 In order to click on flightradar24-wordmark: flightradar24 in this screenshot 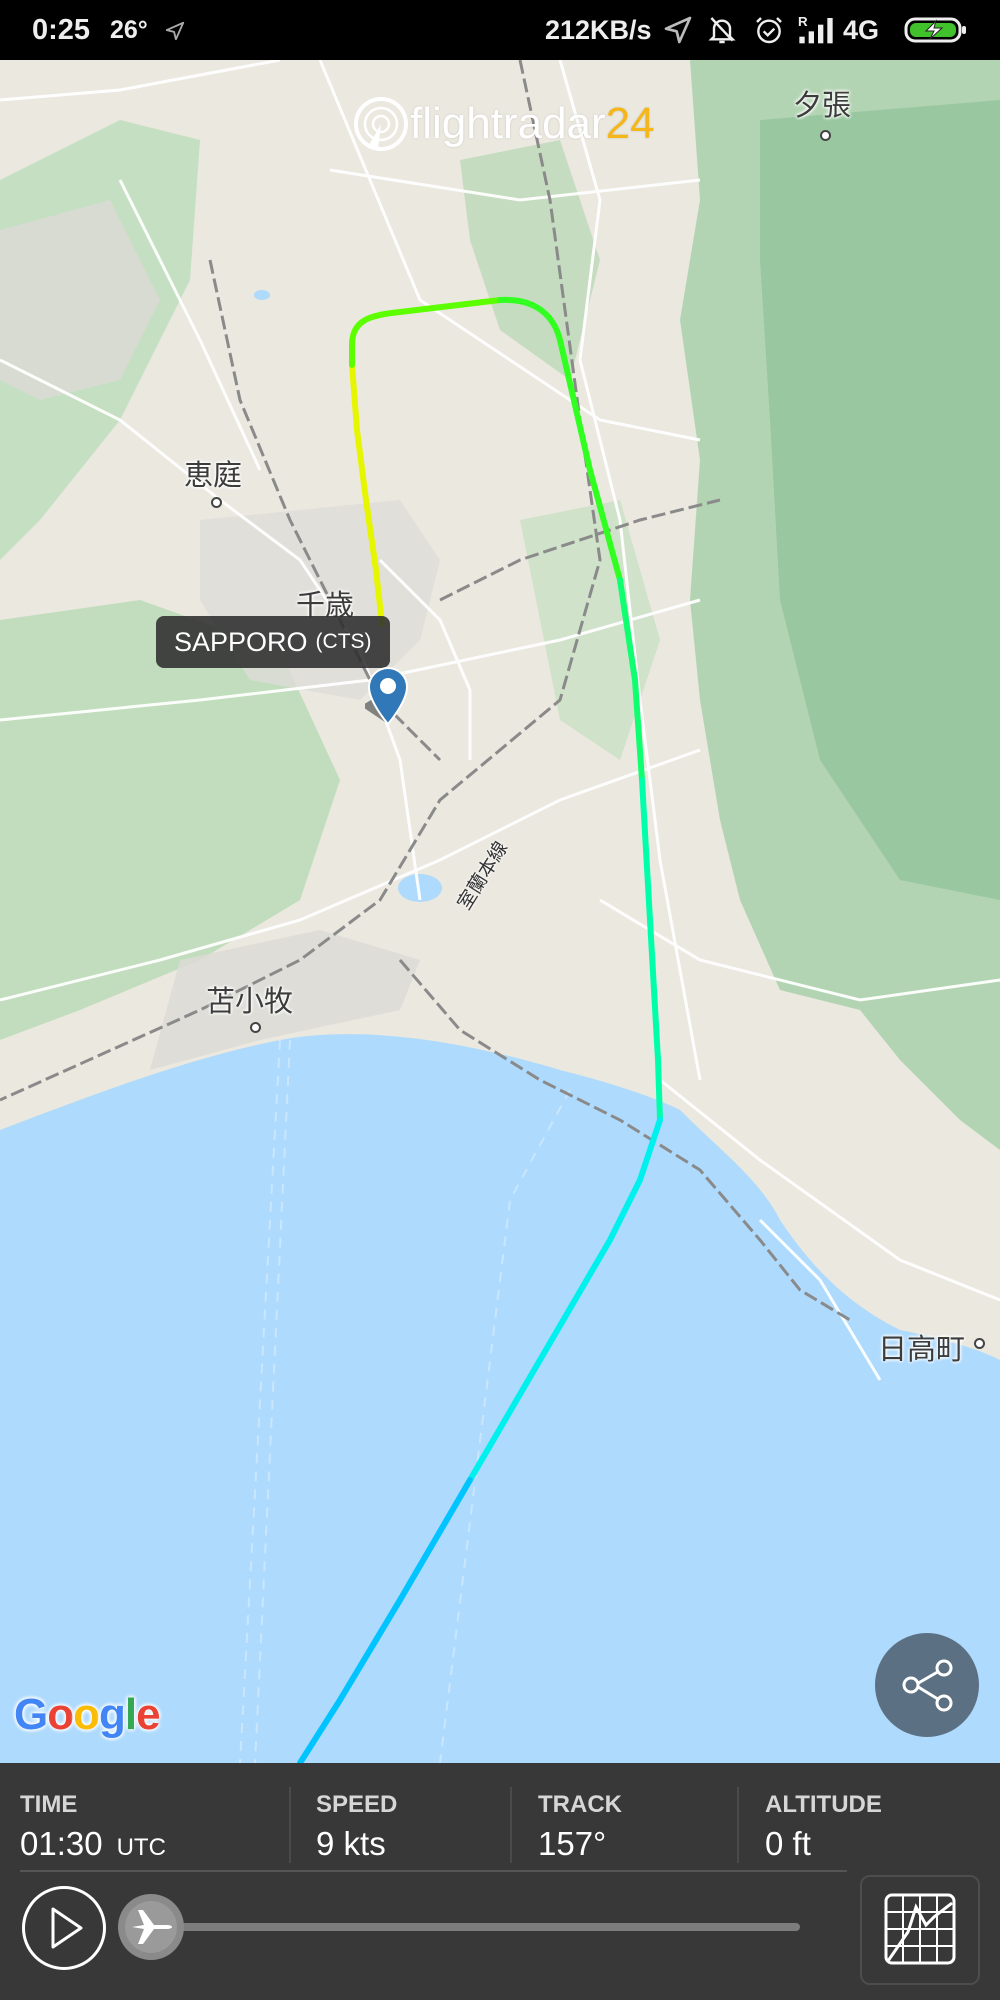, I will do `click(532, 124)`.